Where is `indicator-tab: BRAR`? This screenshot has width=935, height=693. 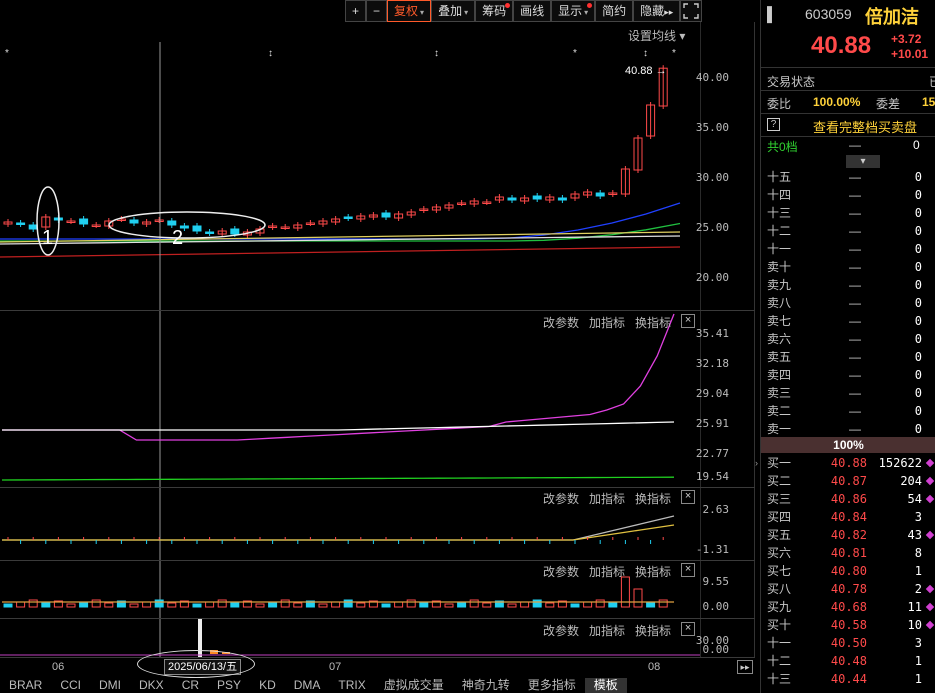
indicator-tab: BRAR is located at coordinates (25, 685).